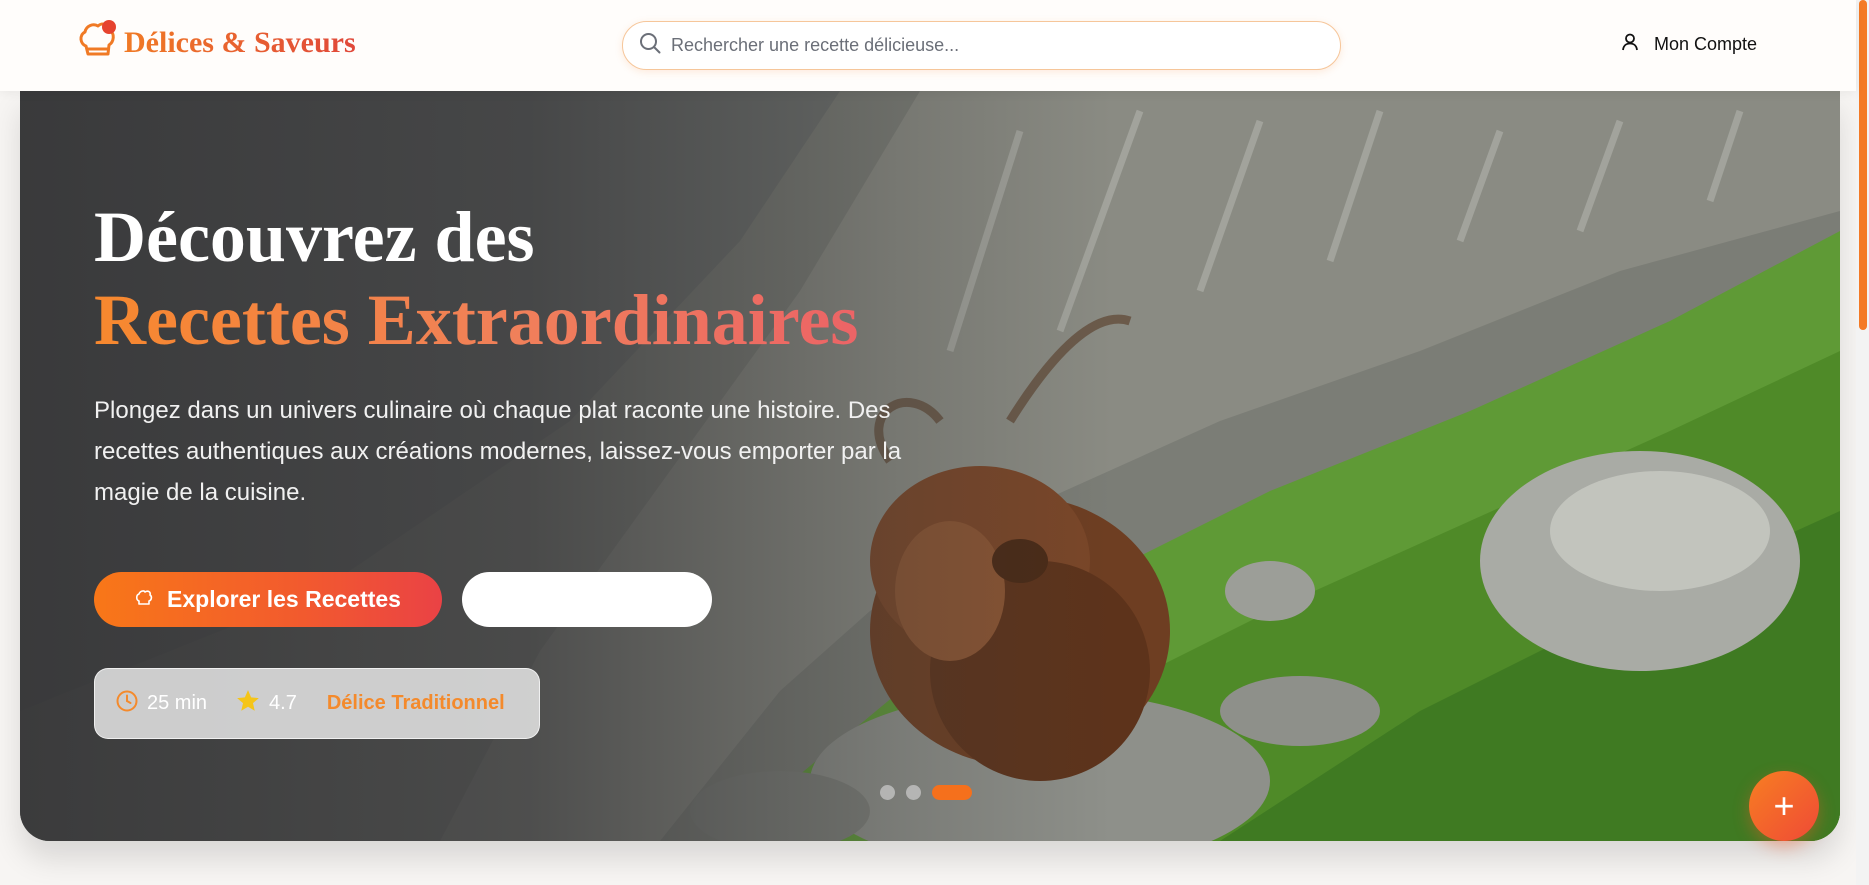 This screenshot has height=885, width=1869. I want to click on hero-actions: Explorer les Recettes, so click(403, 599).